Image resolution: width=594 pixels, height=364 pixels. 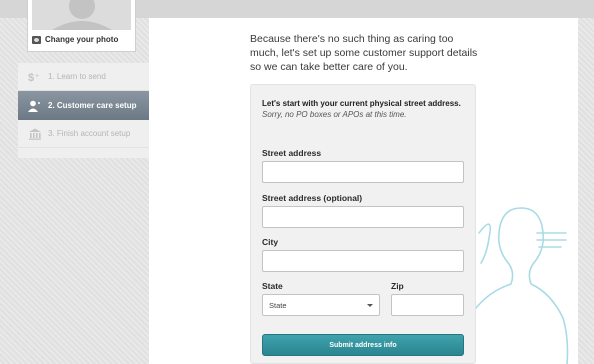 I want to click on avatar, so click(x=81, y=15).